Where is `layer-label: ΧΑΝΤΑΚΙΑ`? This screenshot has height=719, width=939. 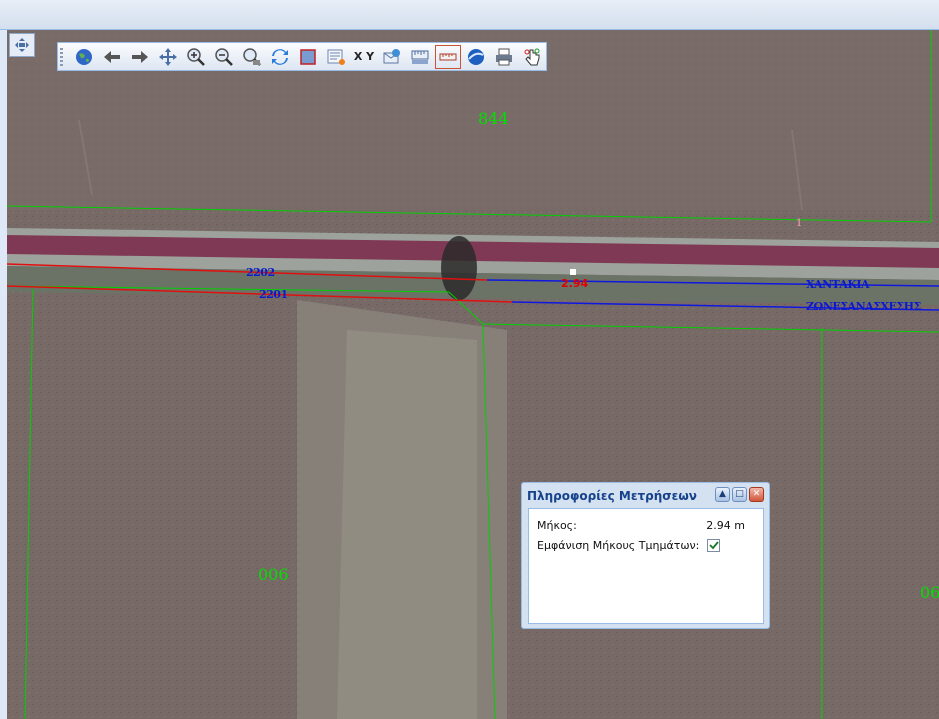 layer-label: ΧΑΝΤΑΚΙΑ is located at coordinates (838, 284).